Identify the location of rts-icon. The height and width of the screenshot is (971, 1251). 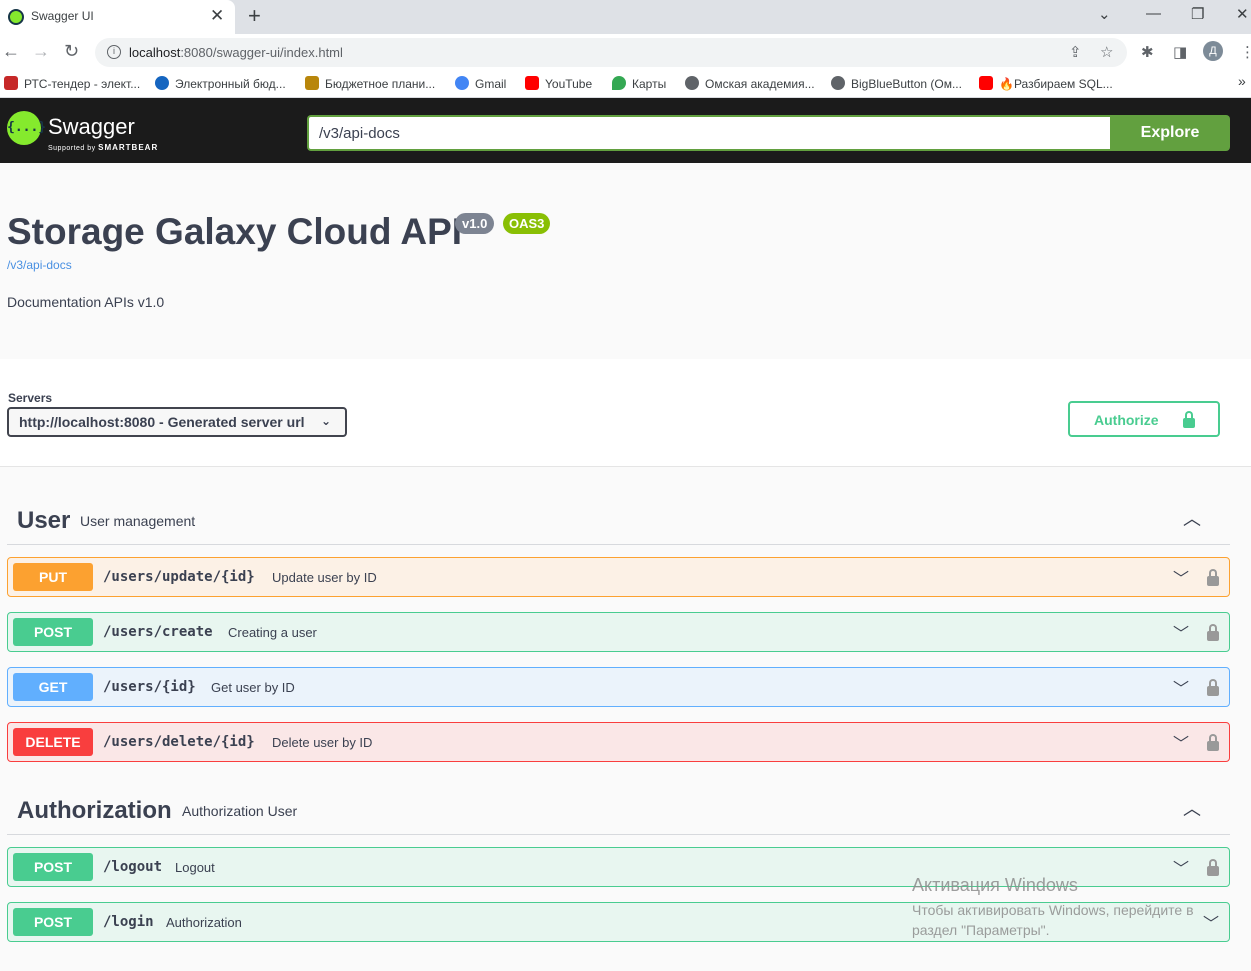
(11, 83).